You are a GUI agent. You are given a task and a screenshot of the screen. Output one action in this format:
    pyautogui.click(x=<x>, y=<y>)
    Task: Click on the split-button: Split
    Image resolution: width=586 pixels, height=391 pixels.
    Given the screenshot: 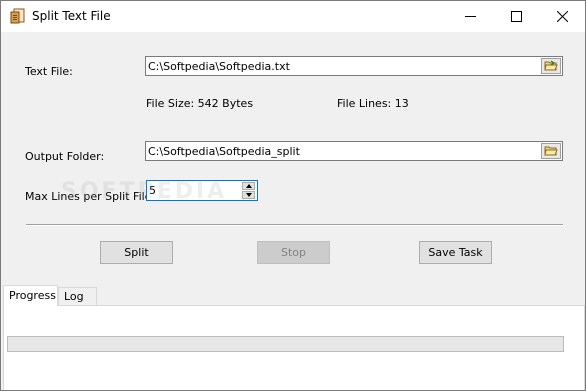 What is the action you would take?
    pyautogui.click(x=136, y=252)
    